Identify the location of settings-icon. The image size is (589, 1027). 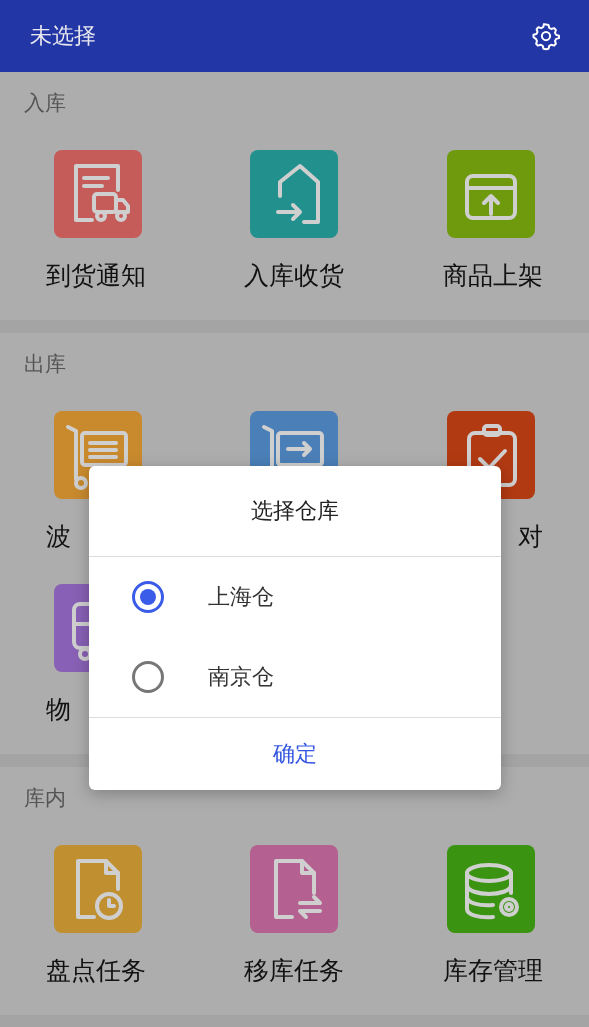
(546, 36).